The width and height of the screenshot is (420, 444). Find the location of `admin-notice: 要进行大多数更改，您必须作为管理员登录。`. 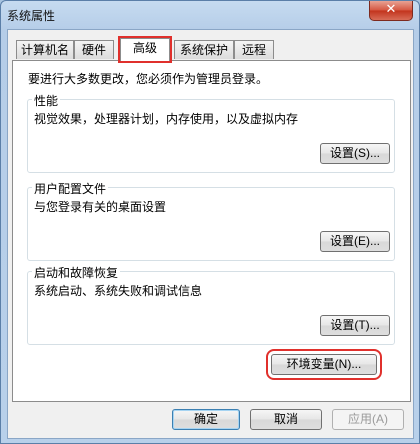

admin-notice: 要进行大多数更改，您必须作为管理员登录。 is located at coordinates (148, 79).